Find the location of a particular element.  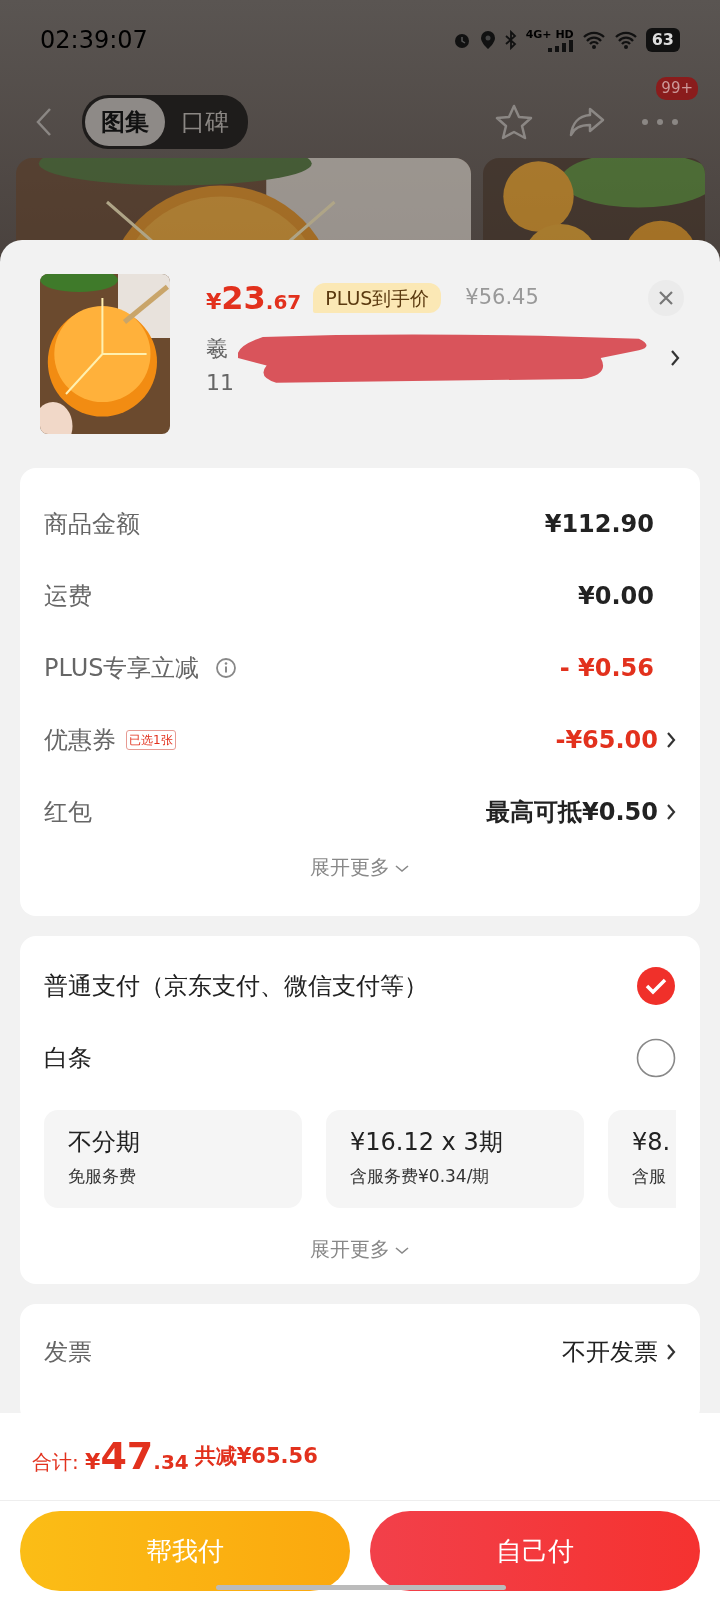

close-button is located at coordinates (666, 298).